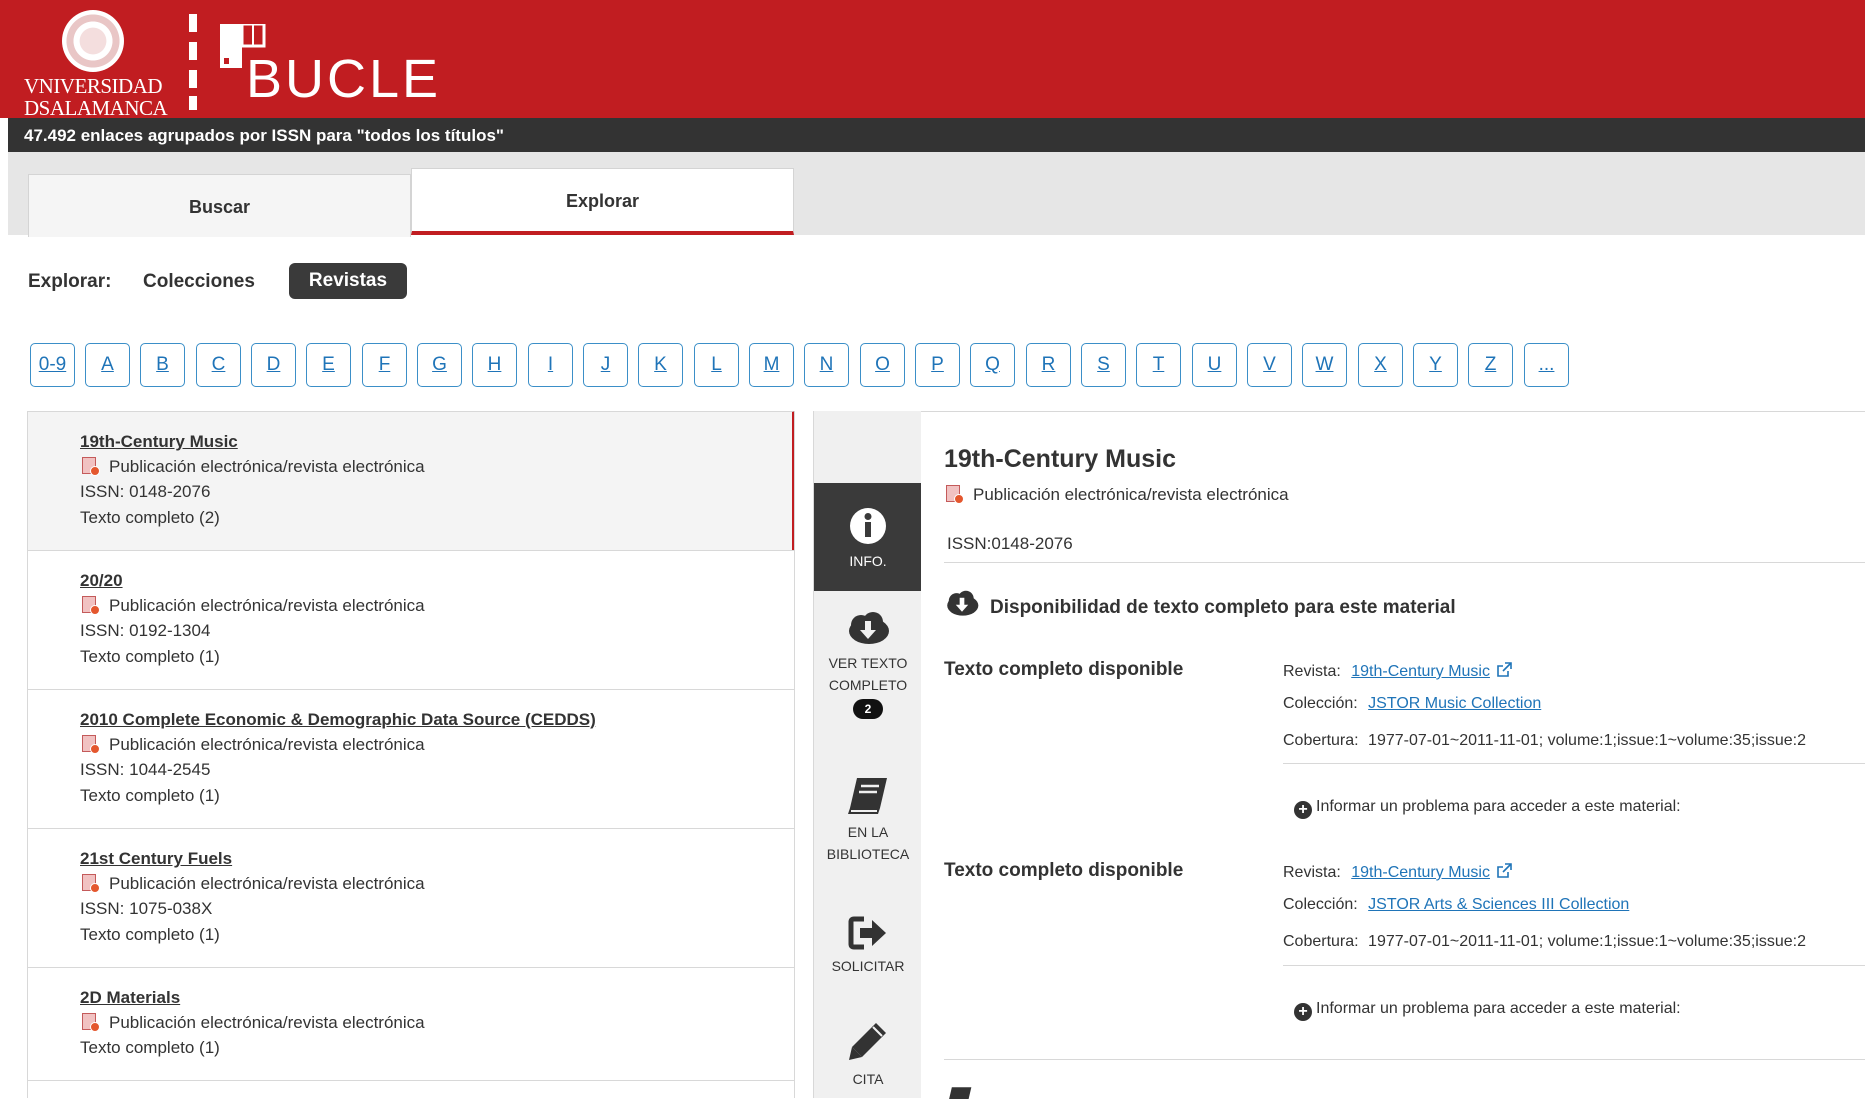 The image size is (1865, 1101). What do you see at coordinates (826, 365) in the screenshot?
I see `letter-button: N` at bounding box center [826, 365].